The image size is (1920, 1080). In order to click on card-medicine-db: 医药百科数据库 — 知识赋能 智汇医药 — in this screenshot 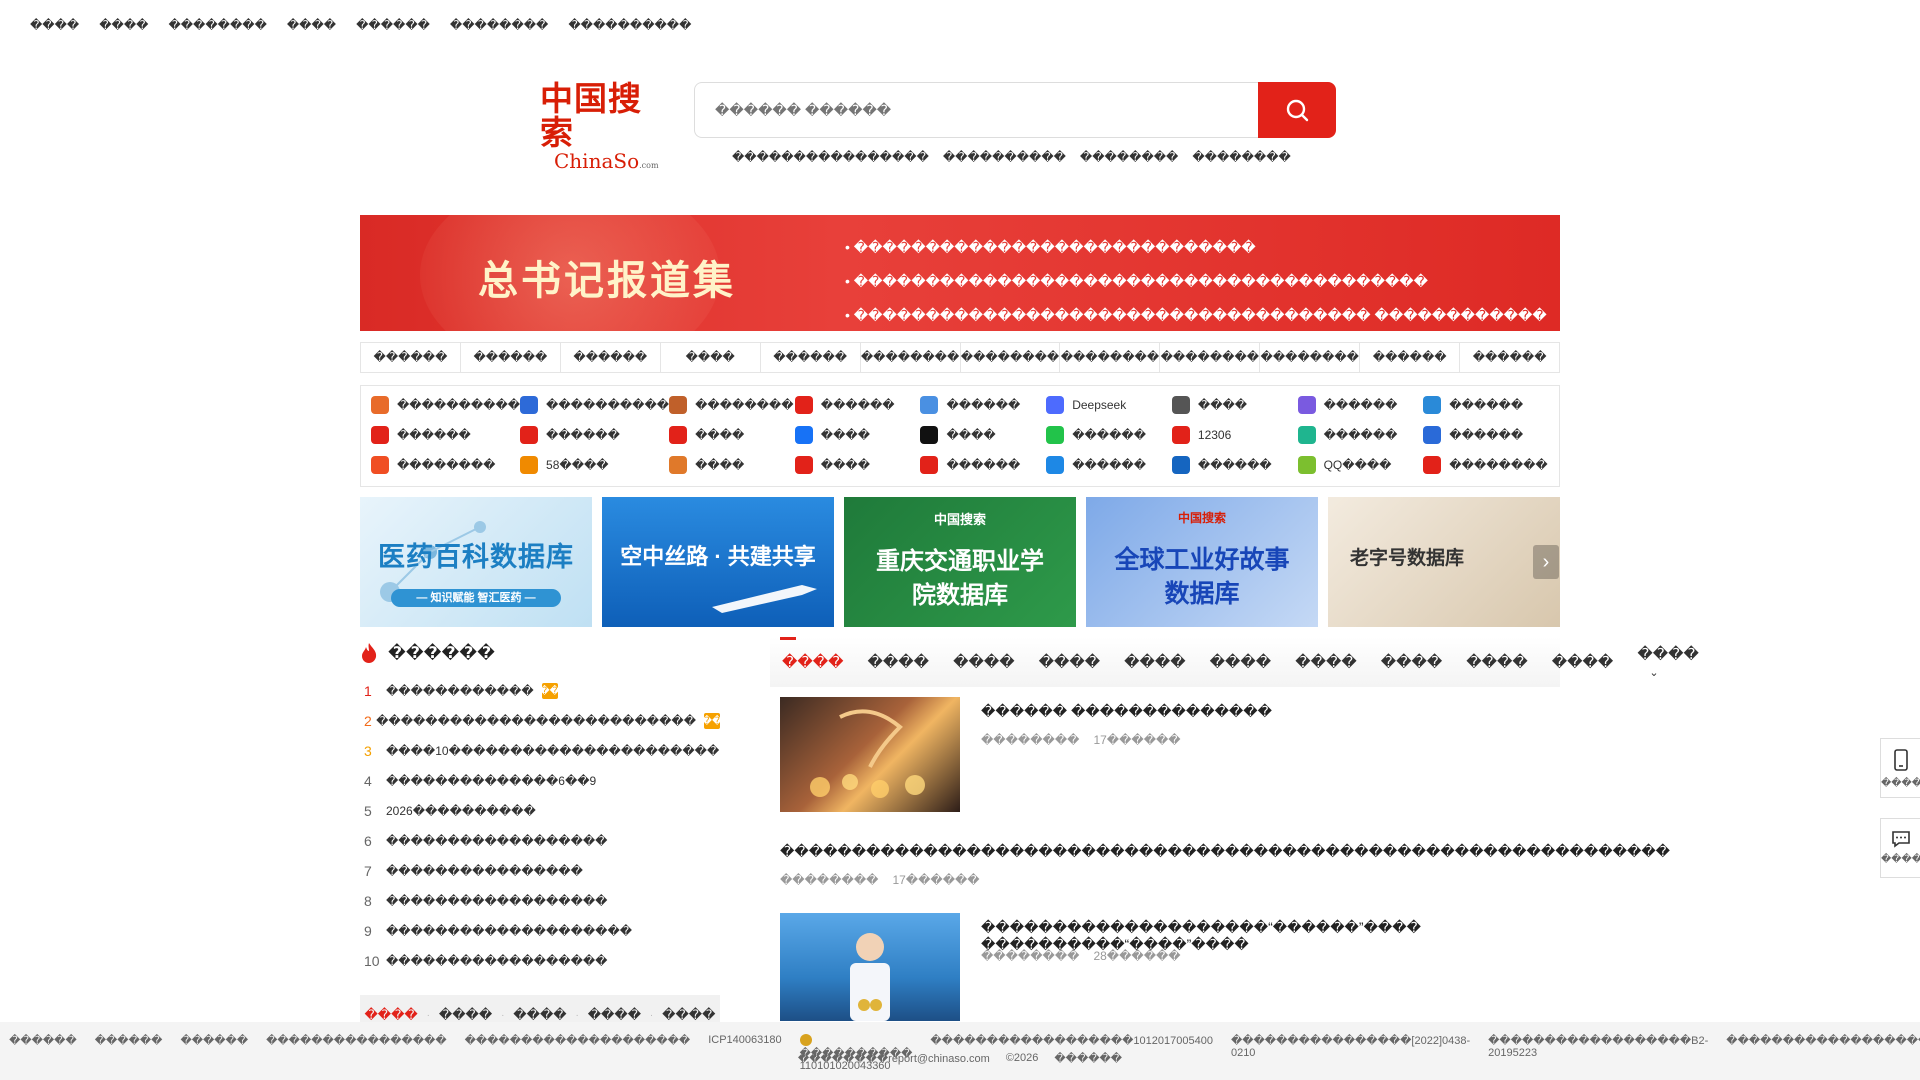, I will do `click(476, 562)`.